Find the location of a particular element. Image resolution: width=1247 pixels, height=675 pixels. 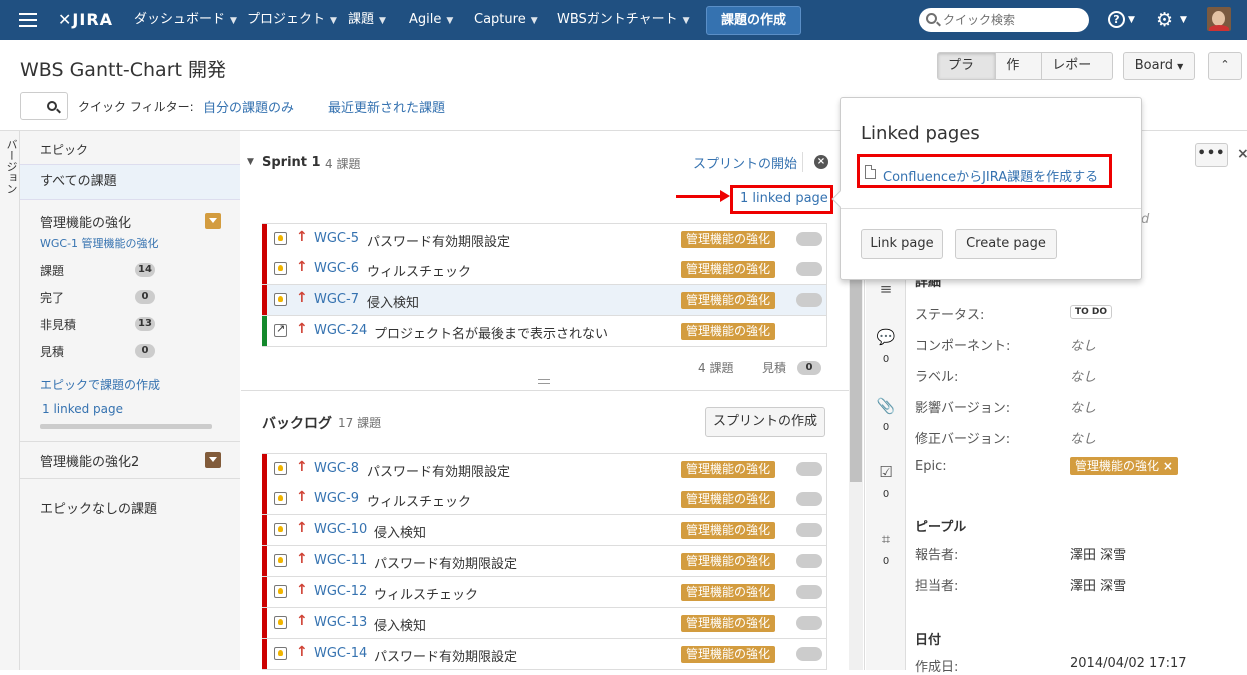

mode-report: レポート is located at coordinates (1076, 66).